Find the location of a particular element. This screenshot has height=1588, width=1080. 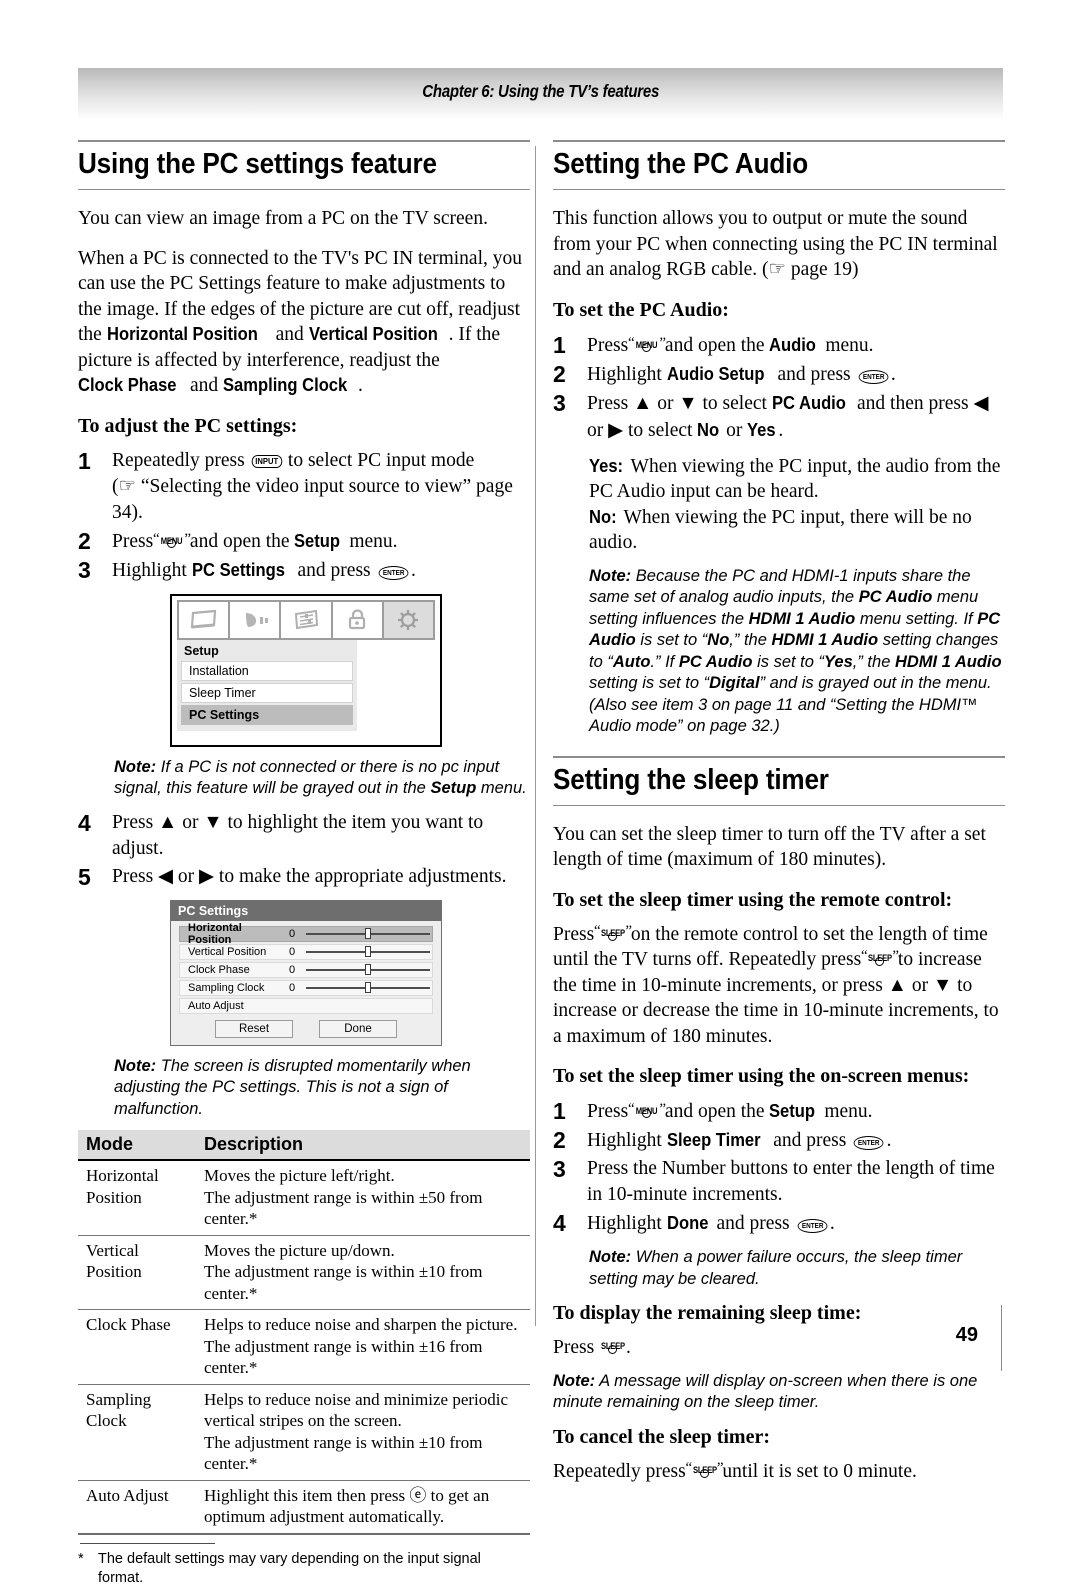

step-number: 3 is located at coordinates (84, 569).